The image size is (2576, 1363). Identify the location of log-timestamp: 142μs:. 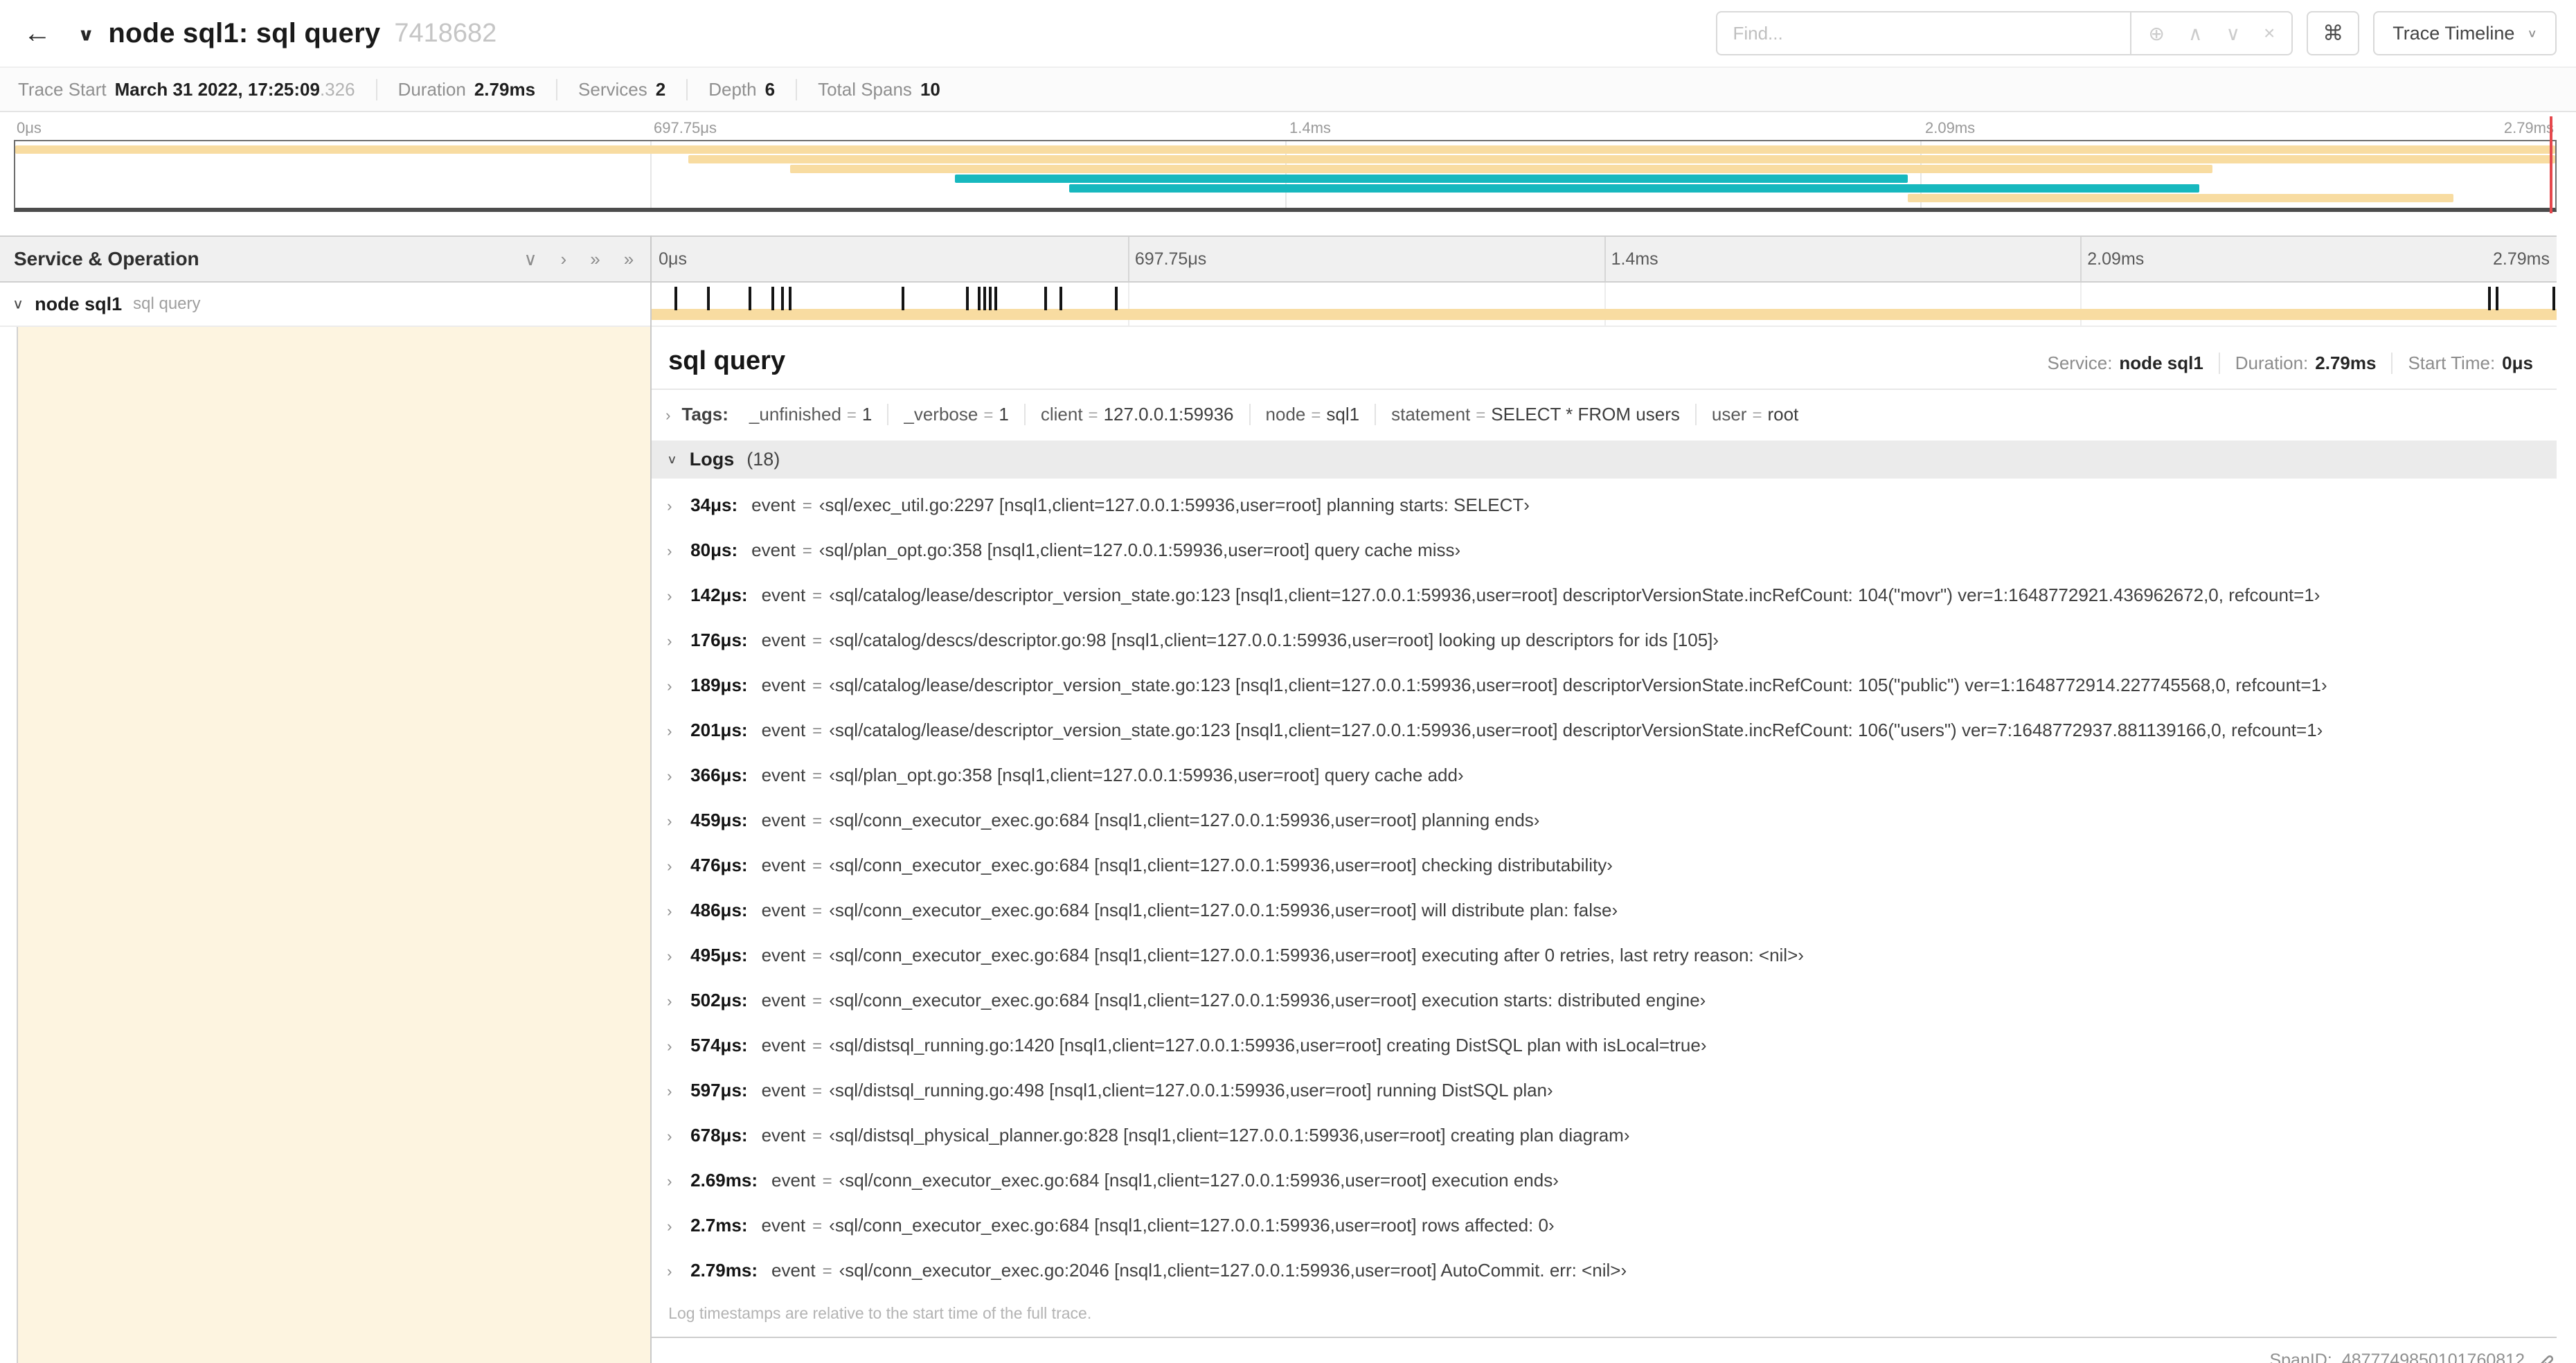
(719, 595).